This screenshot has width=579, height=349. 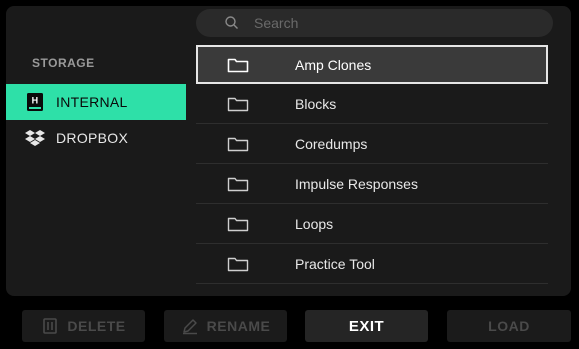 What do you see at coordinates (238, 326) in the screenshot?
I see `rename-label: RENAME` at bounding box center [238, 326].